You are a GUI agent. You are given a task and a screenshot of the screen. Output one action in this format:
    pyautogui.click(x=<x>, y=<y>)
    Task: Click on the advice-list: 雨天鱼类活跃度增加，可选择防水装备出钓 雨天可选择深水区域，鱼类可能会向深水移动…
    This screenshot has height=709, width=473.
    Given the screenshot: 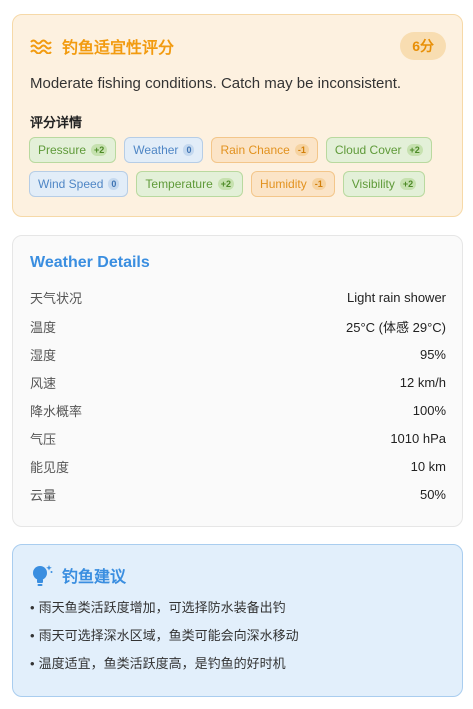 What is the action you would take?
    pyautogui.click(x=164, y=641)
    